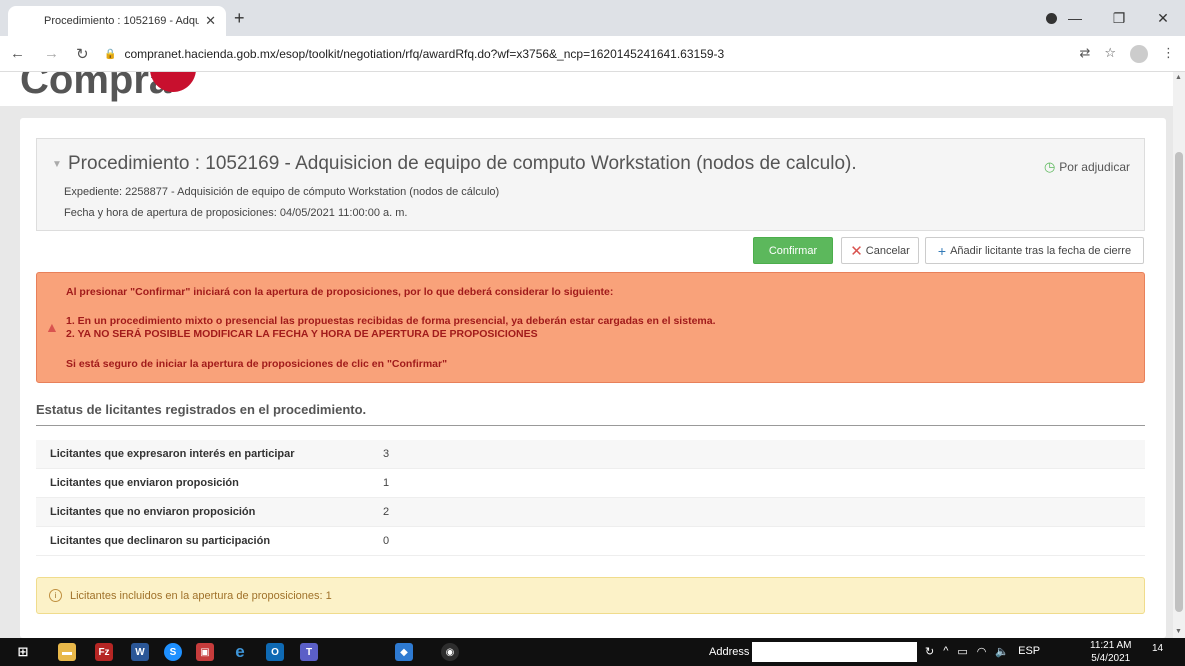 The image size is (1185, 666). Describe the element at coordinates (1178, 77) in the screenshot. I see `scroll-up-icon: ▲` at that location.